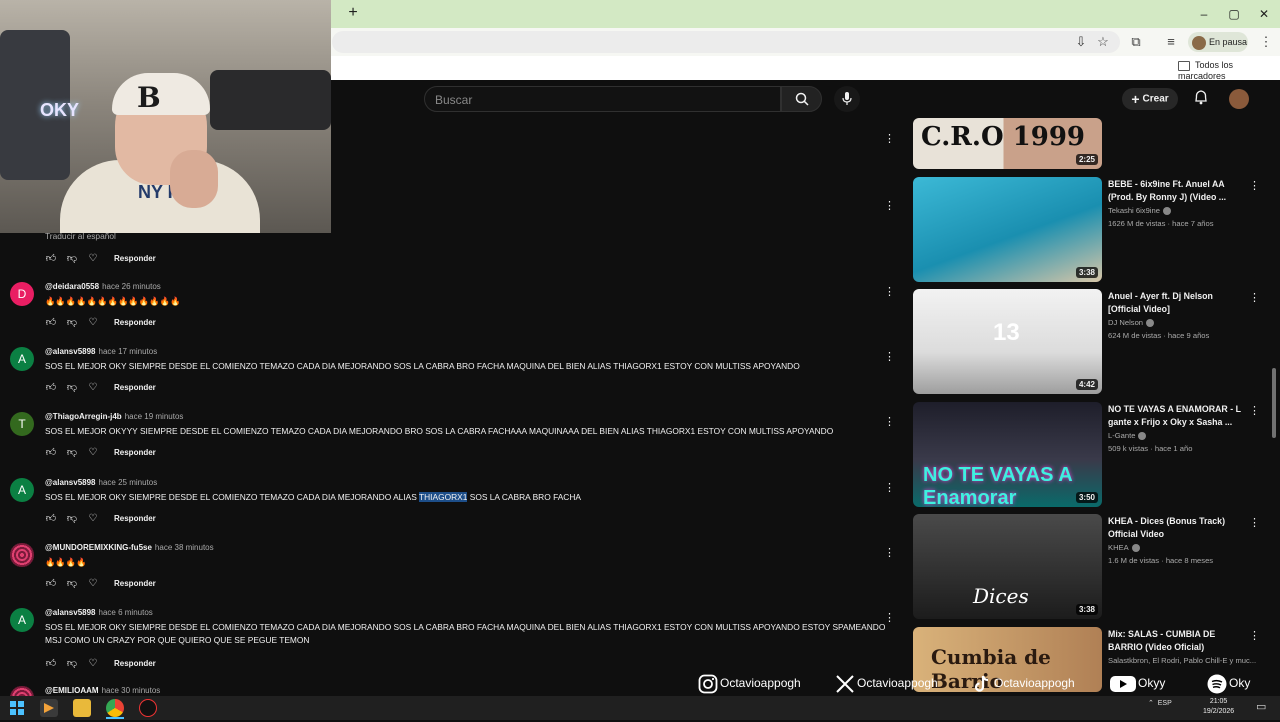  Describe the element at coordinates (1171, 42) in the screenshot. I see `media-control-icon: ≡` at that location.